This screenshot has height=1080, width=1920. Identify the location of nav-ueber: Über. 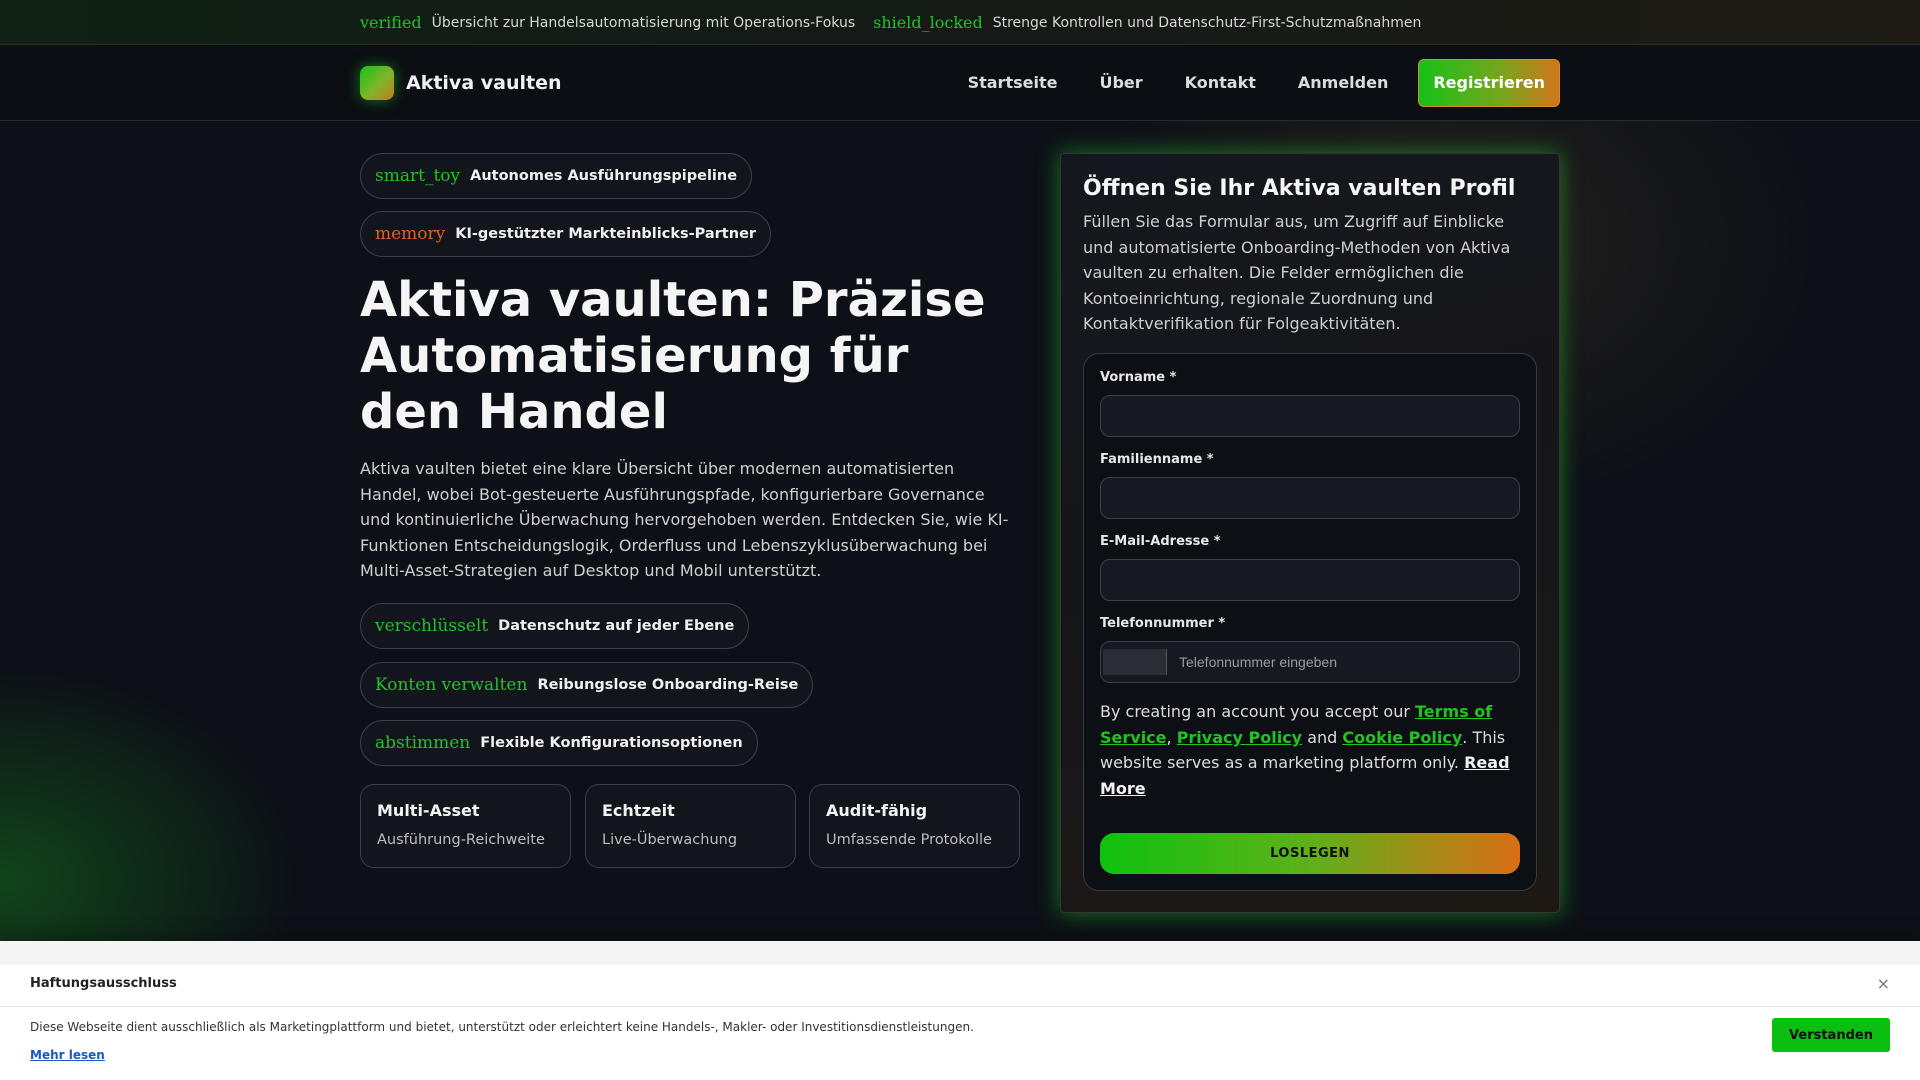
(1120, 83).